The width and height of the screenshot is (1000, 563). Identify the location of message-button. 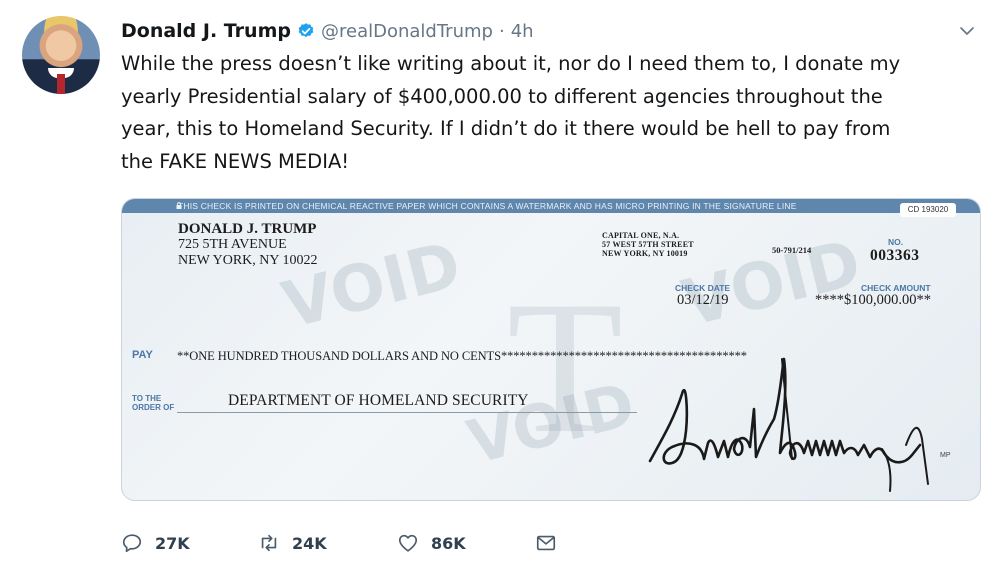
(546, 543).